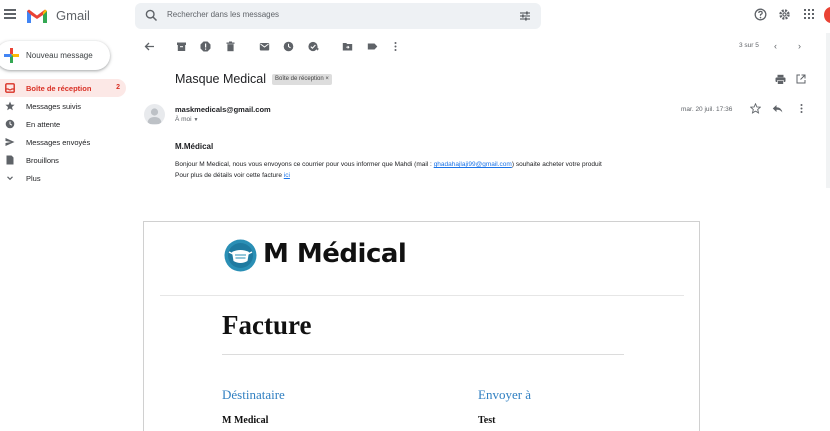  What do you see at coordinates (10, 124) in the screenshot?
I see `clock-icon` at bounding box center [10, 124].